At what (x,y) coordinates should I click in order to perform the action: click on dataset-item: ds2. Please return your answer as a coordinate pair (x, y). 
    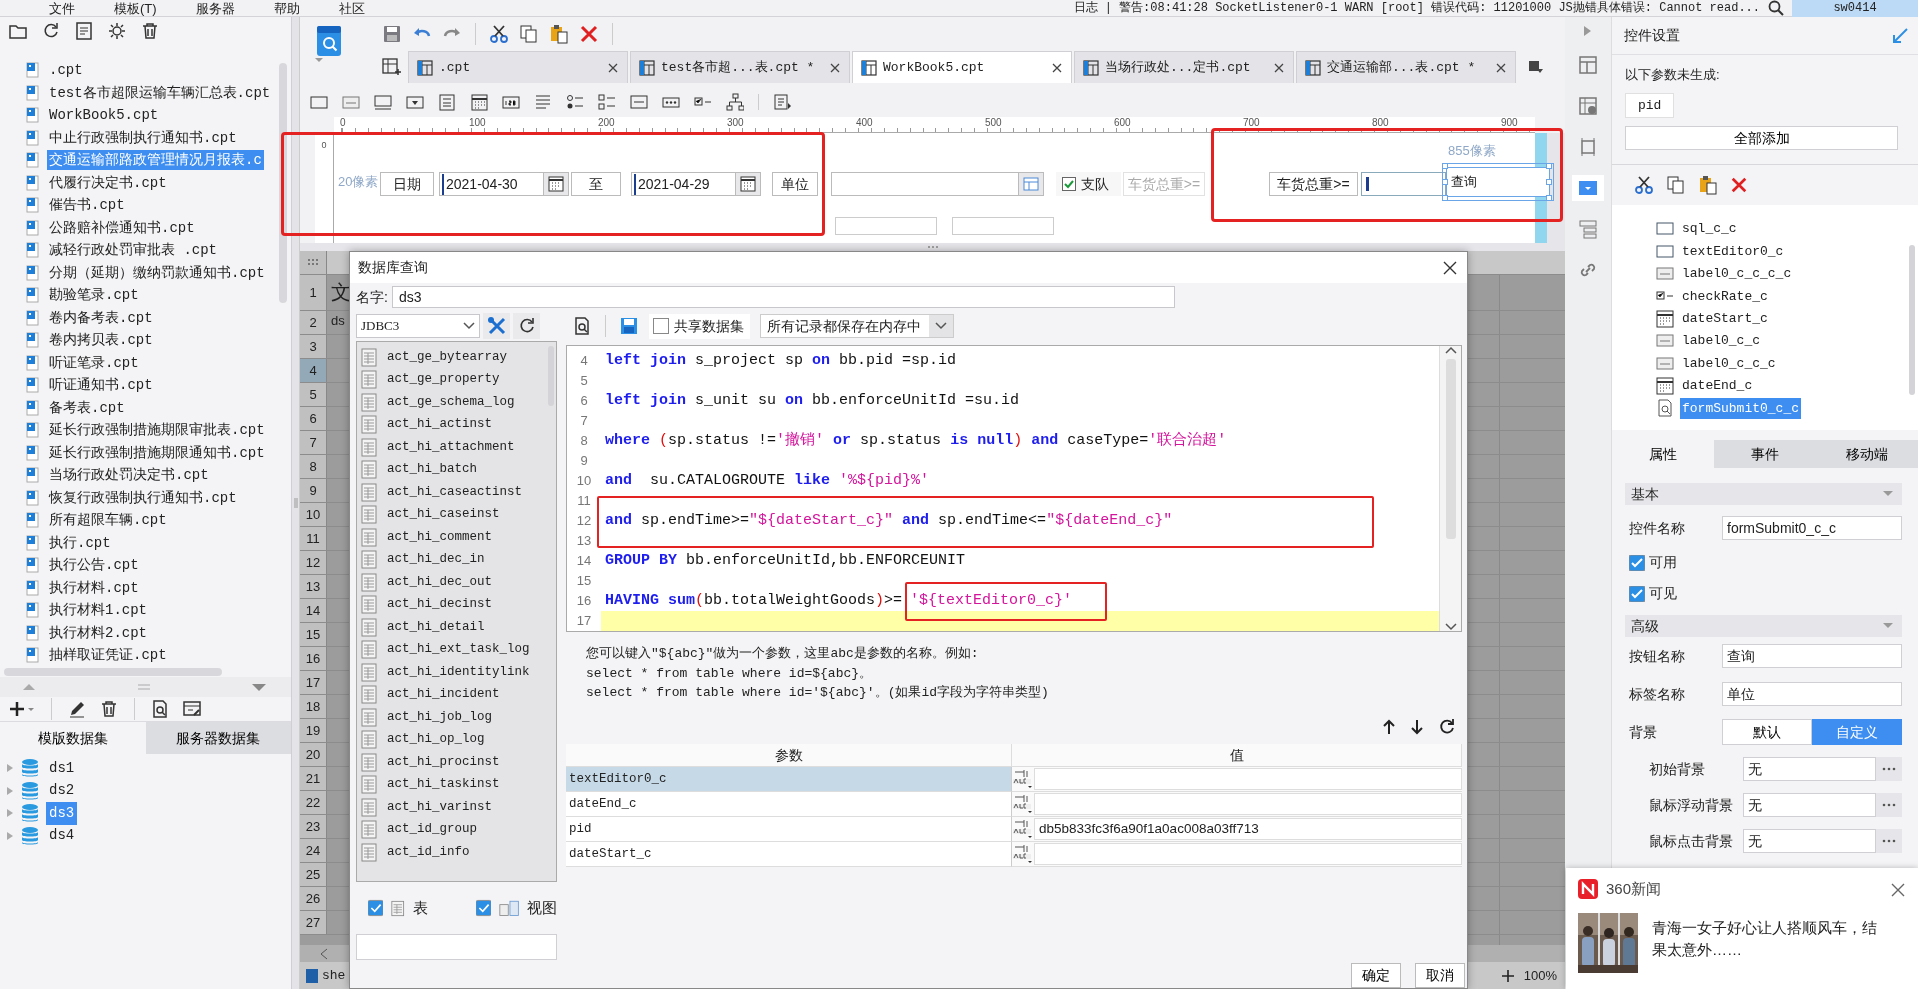
    Looking at the image, I should click on (62, 791).